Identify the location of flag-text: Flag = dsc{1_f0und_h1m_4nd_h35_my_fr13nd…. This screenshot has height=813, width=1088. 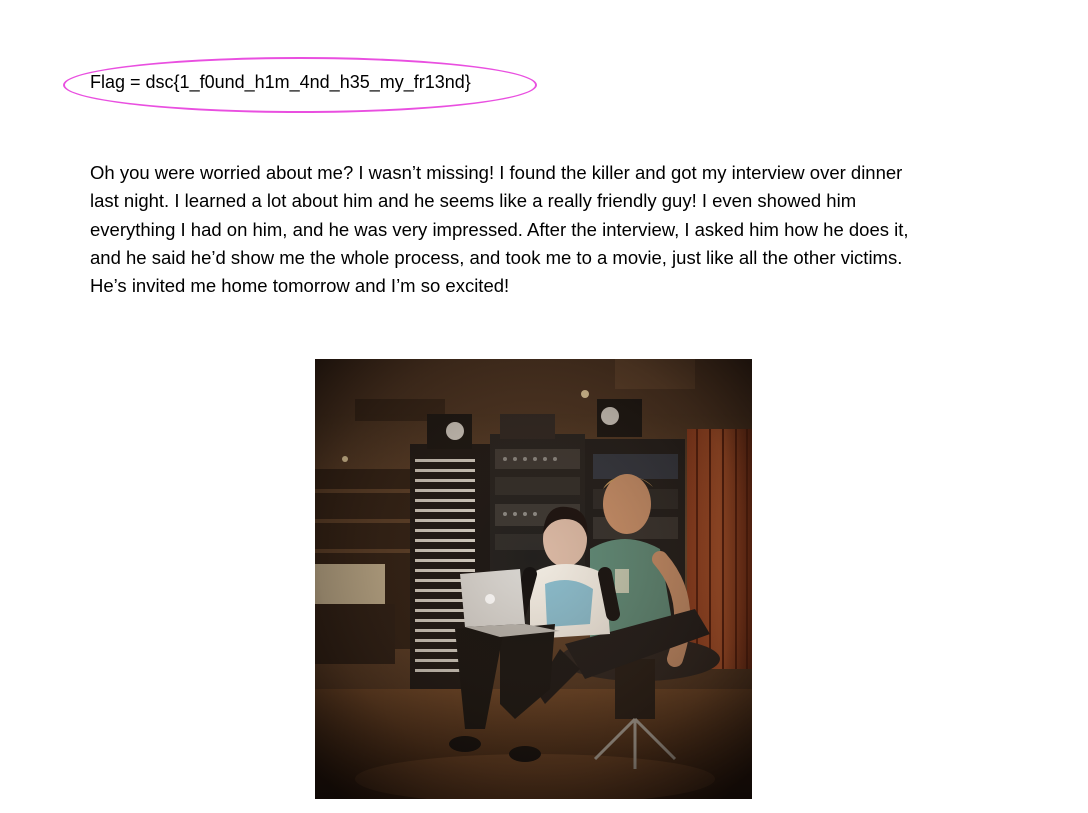
(280, 82).